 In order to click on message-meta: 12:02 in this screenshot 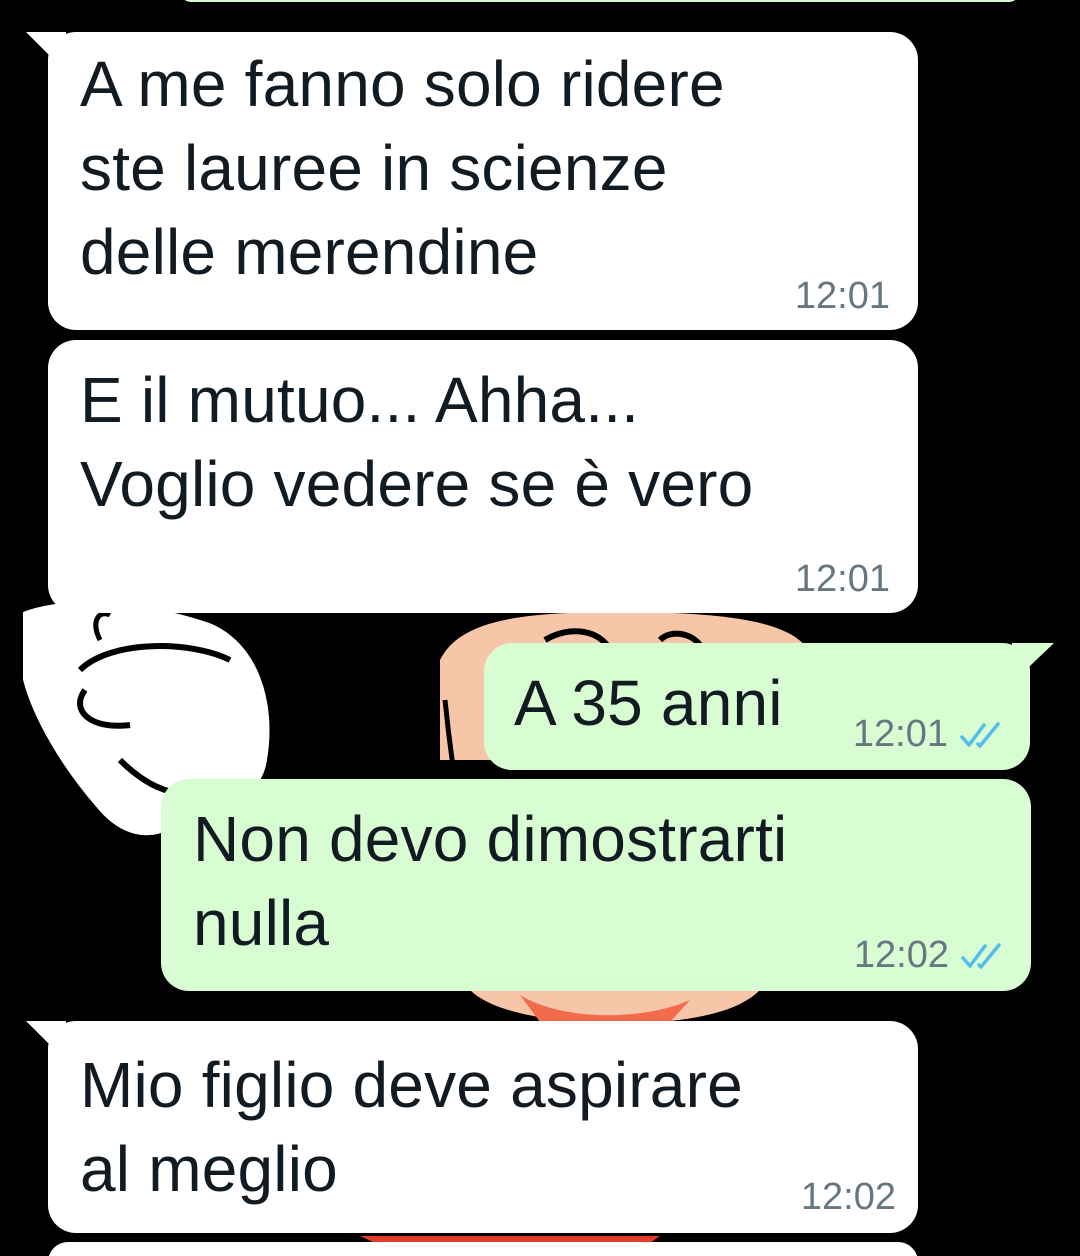, I will do `click(929, 955)`.